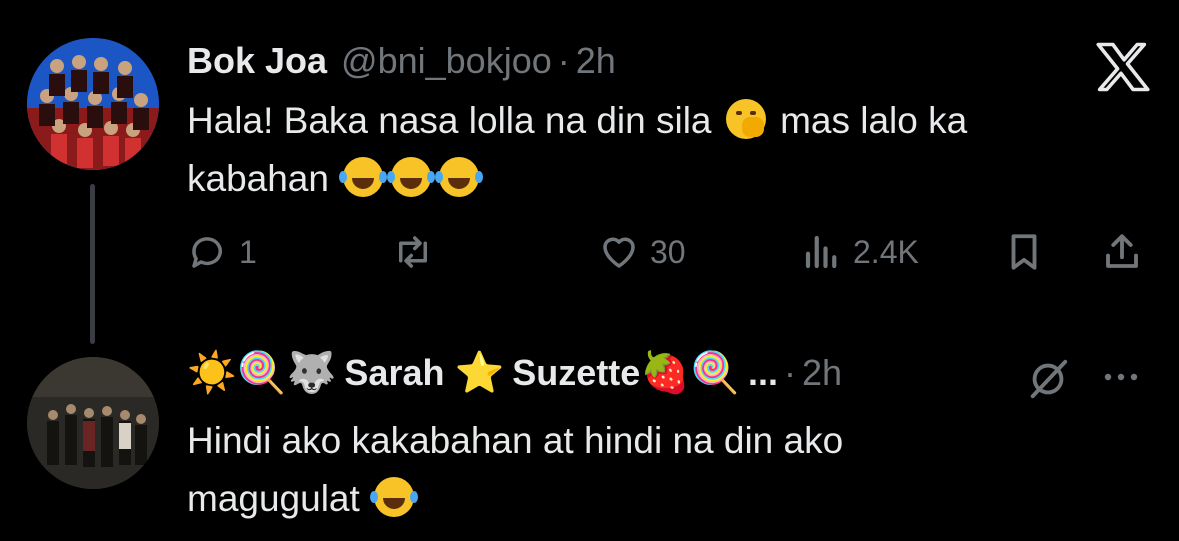  Describe the element at coordinates (874, 120) in the screenshot. I see `tweet1-text-line1b: mas lalo ka` at that location.